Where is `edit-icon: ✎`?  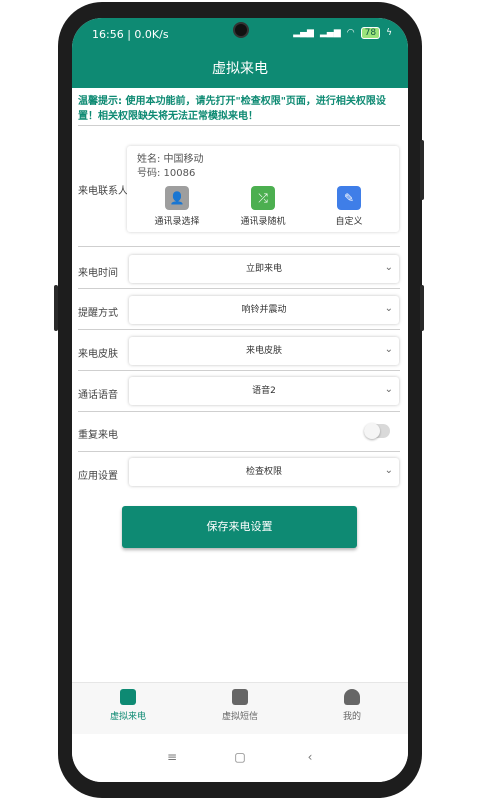 edit-icon: ✎ is located at coordinates (349, 198).